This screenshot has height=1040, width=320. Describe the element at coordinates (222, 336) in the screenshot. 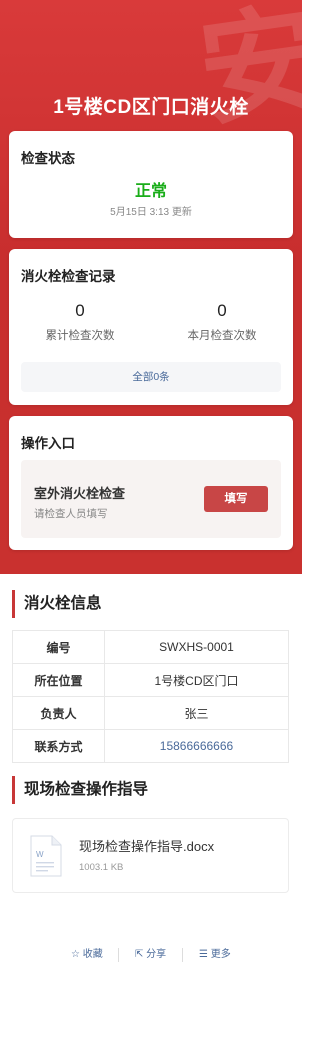

I see `stat-month-label: 本月检查次数` at that location.